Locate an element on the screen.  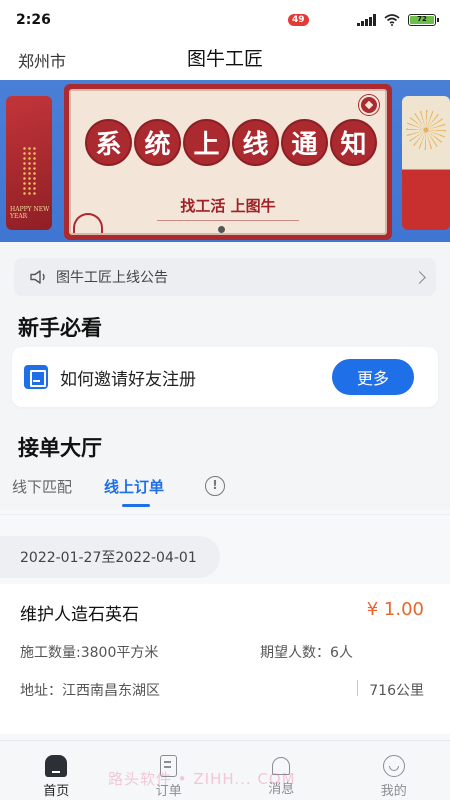
divider is located at coordinates (225, 514).